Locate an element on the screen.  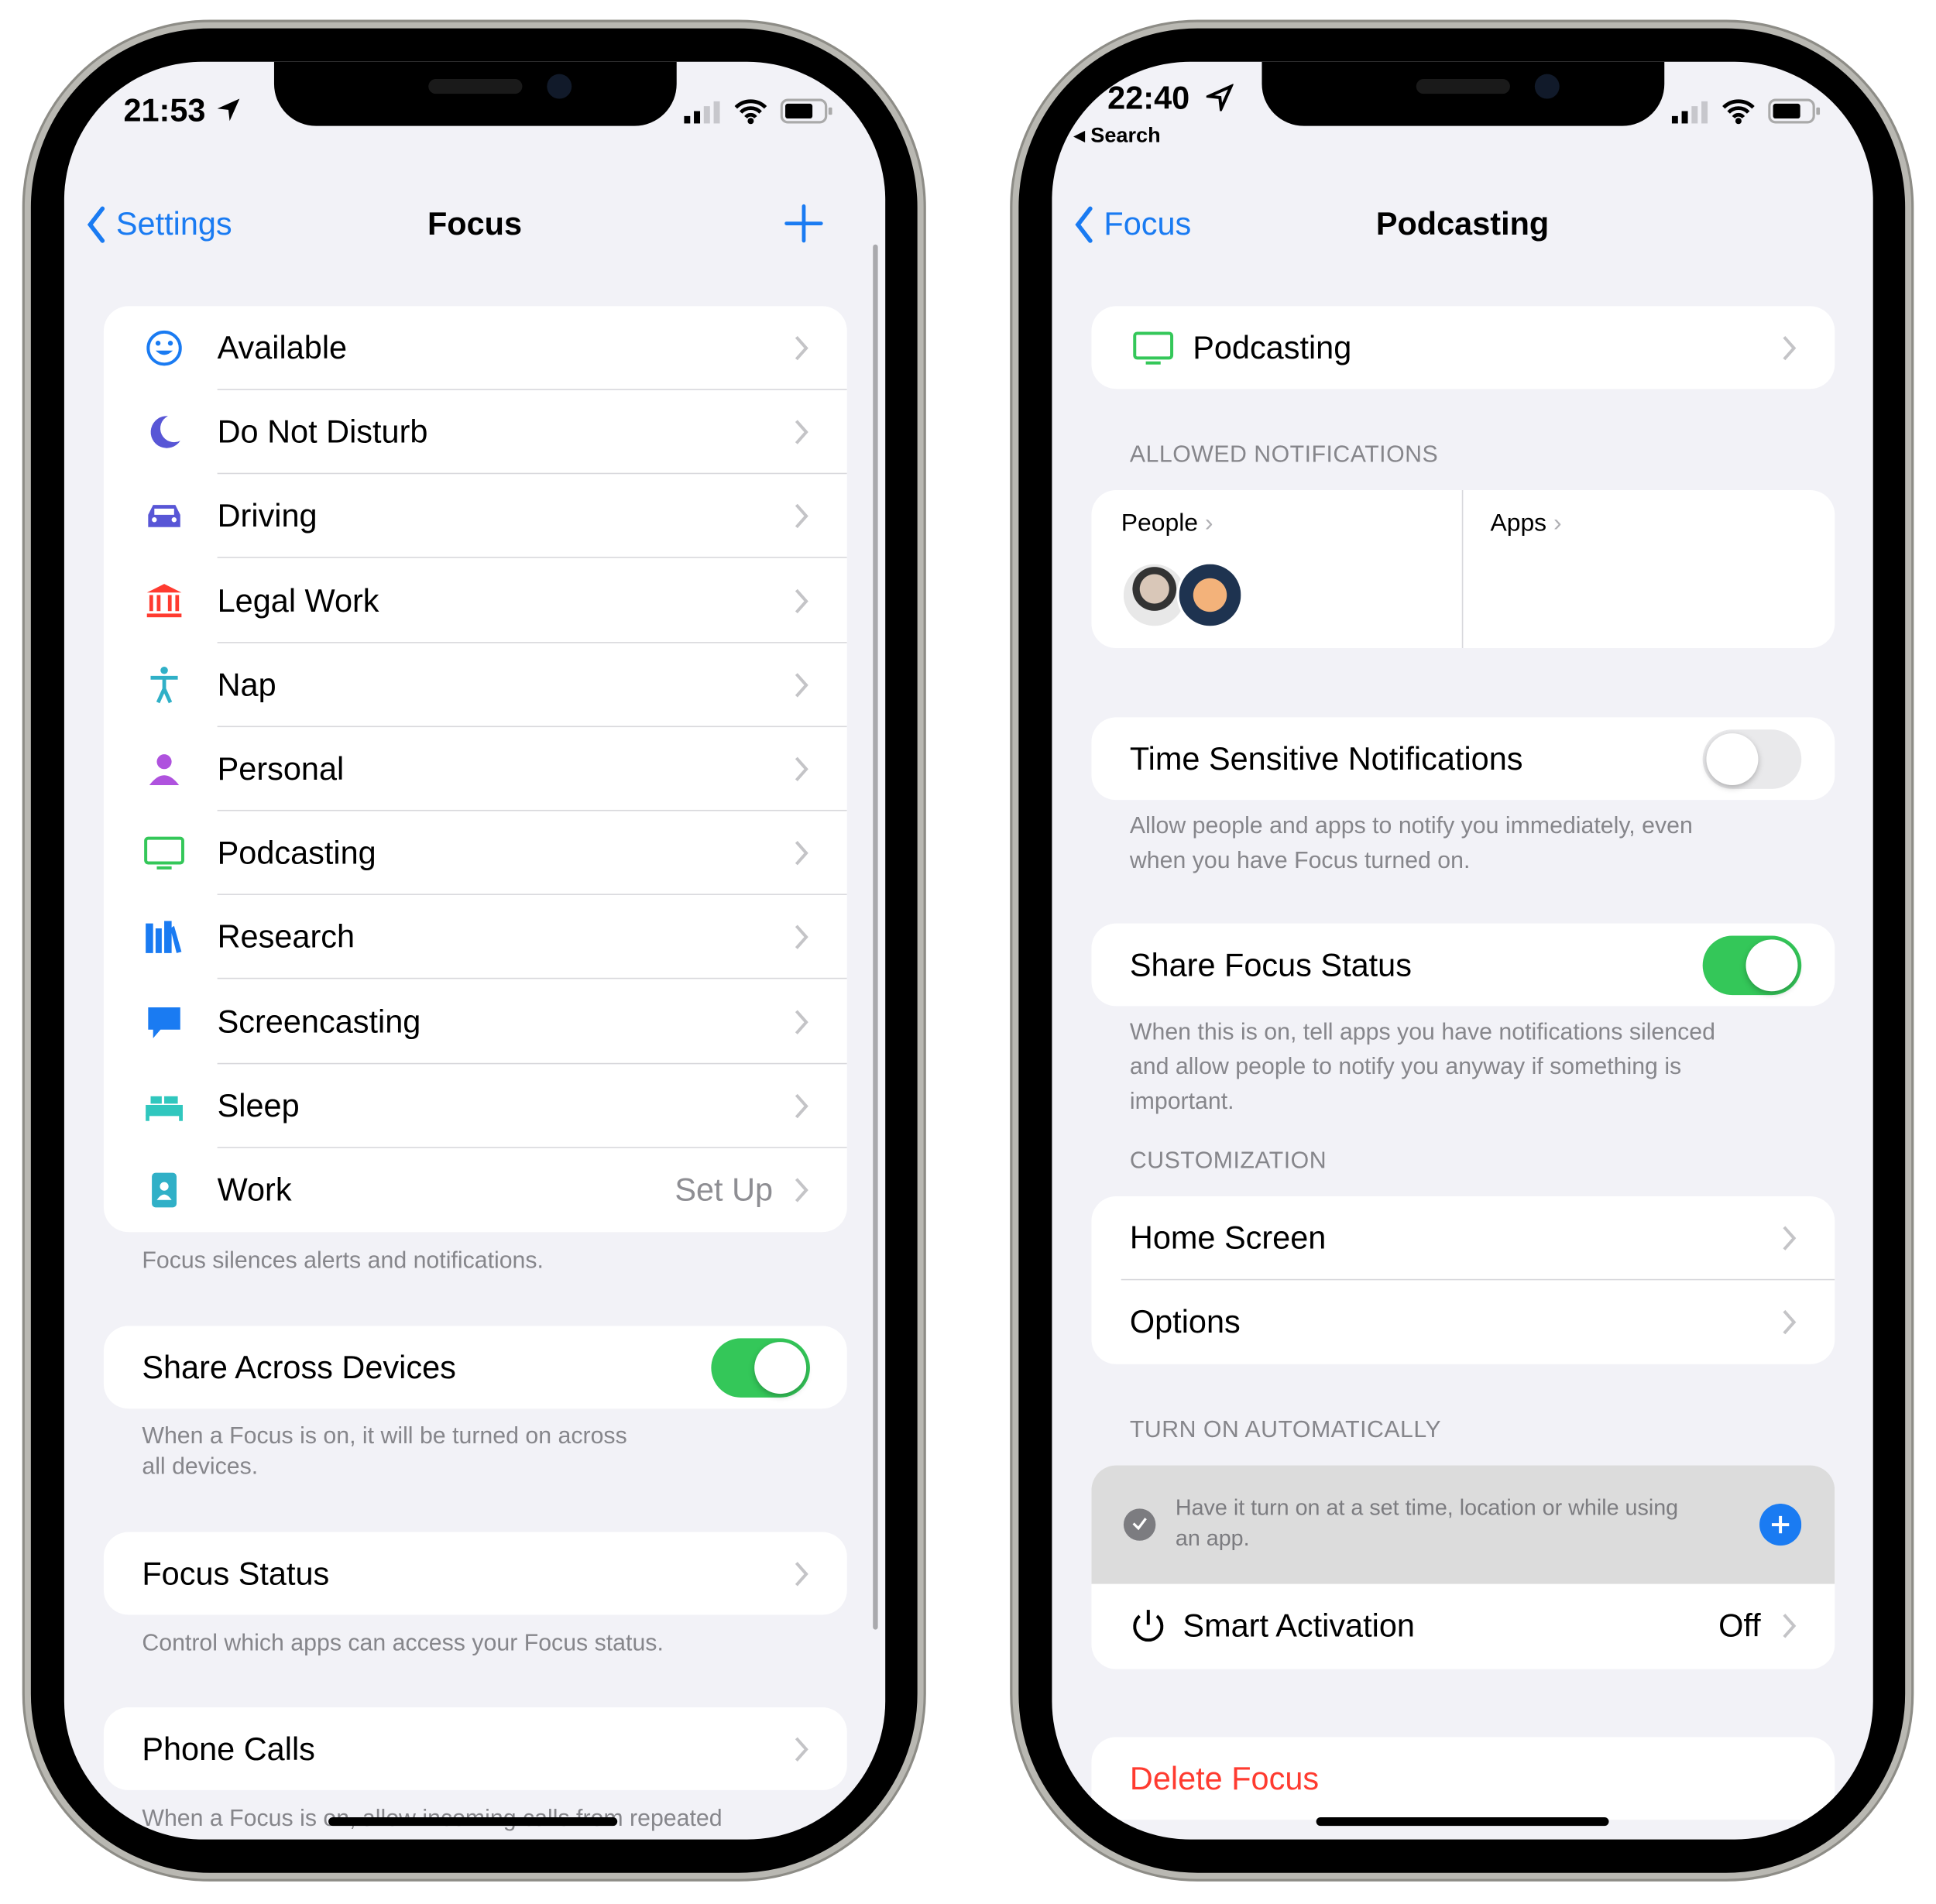
car-icon is located at coordinates (164, 517).